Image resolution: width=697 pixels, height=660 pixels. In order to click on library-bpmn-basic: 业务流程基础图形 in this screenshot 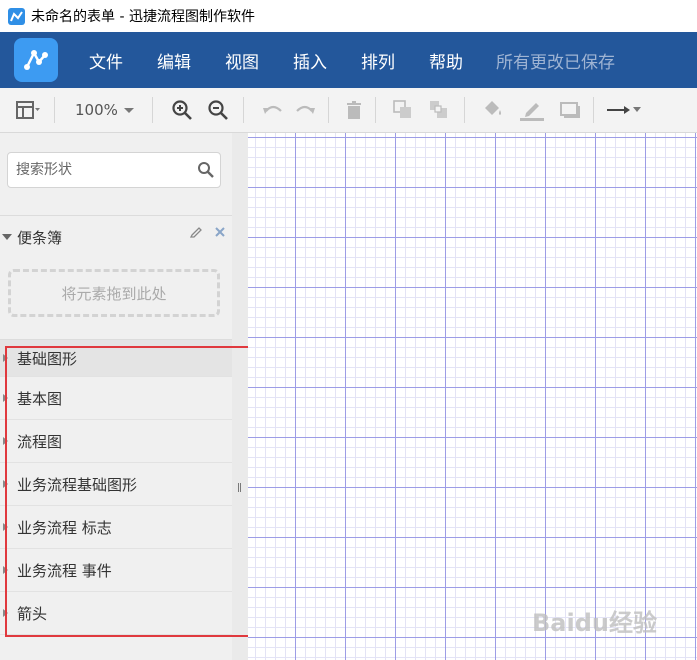, I will do `click(116, 484)`.